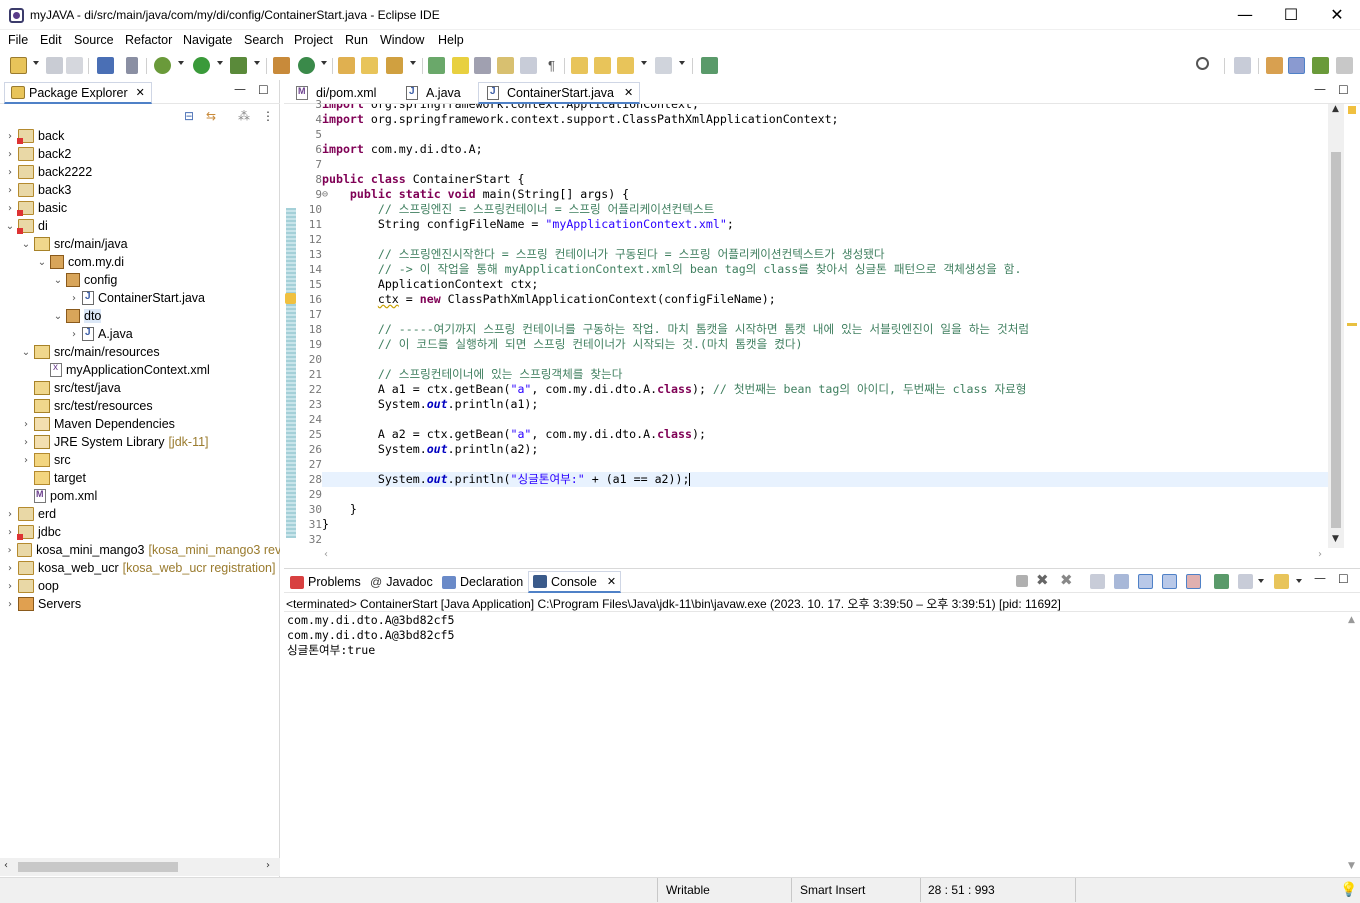  I want to click on show-whitespace-icon: ¶, so click(551, 65).